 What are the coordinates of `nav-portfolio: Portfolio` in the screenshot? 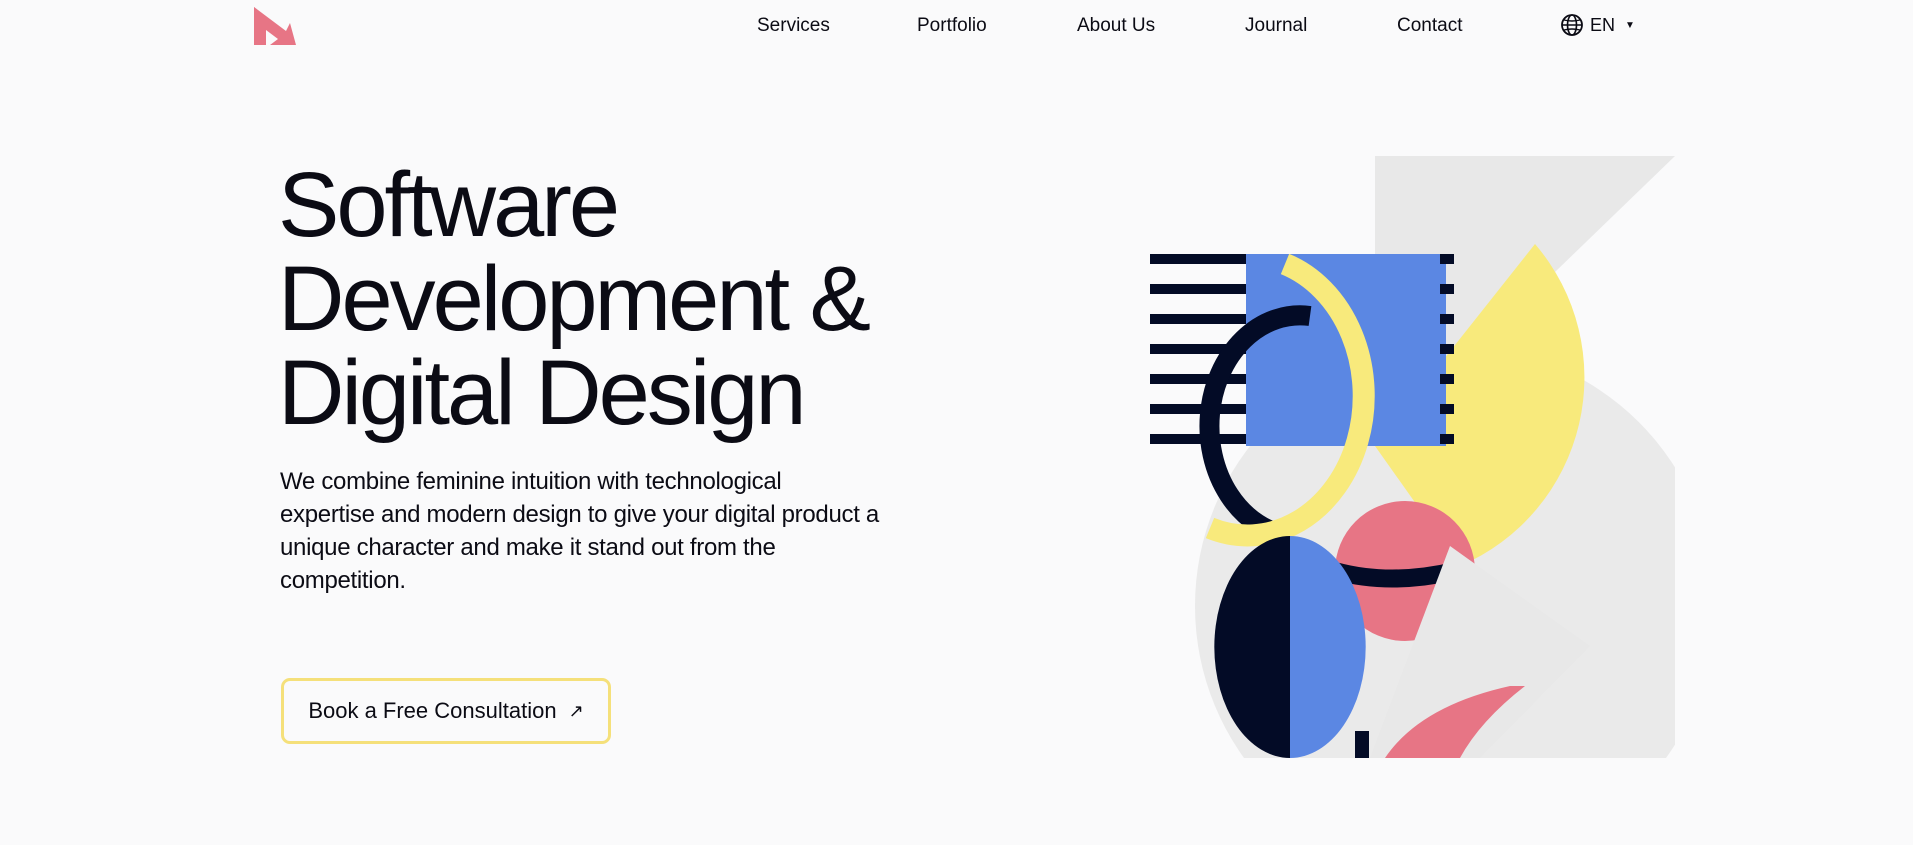 It's located at (952, 26).